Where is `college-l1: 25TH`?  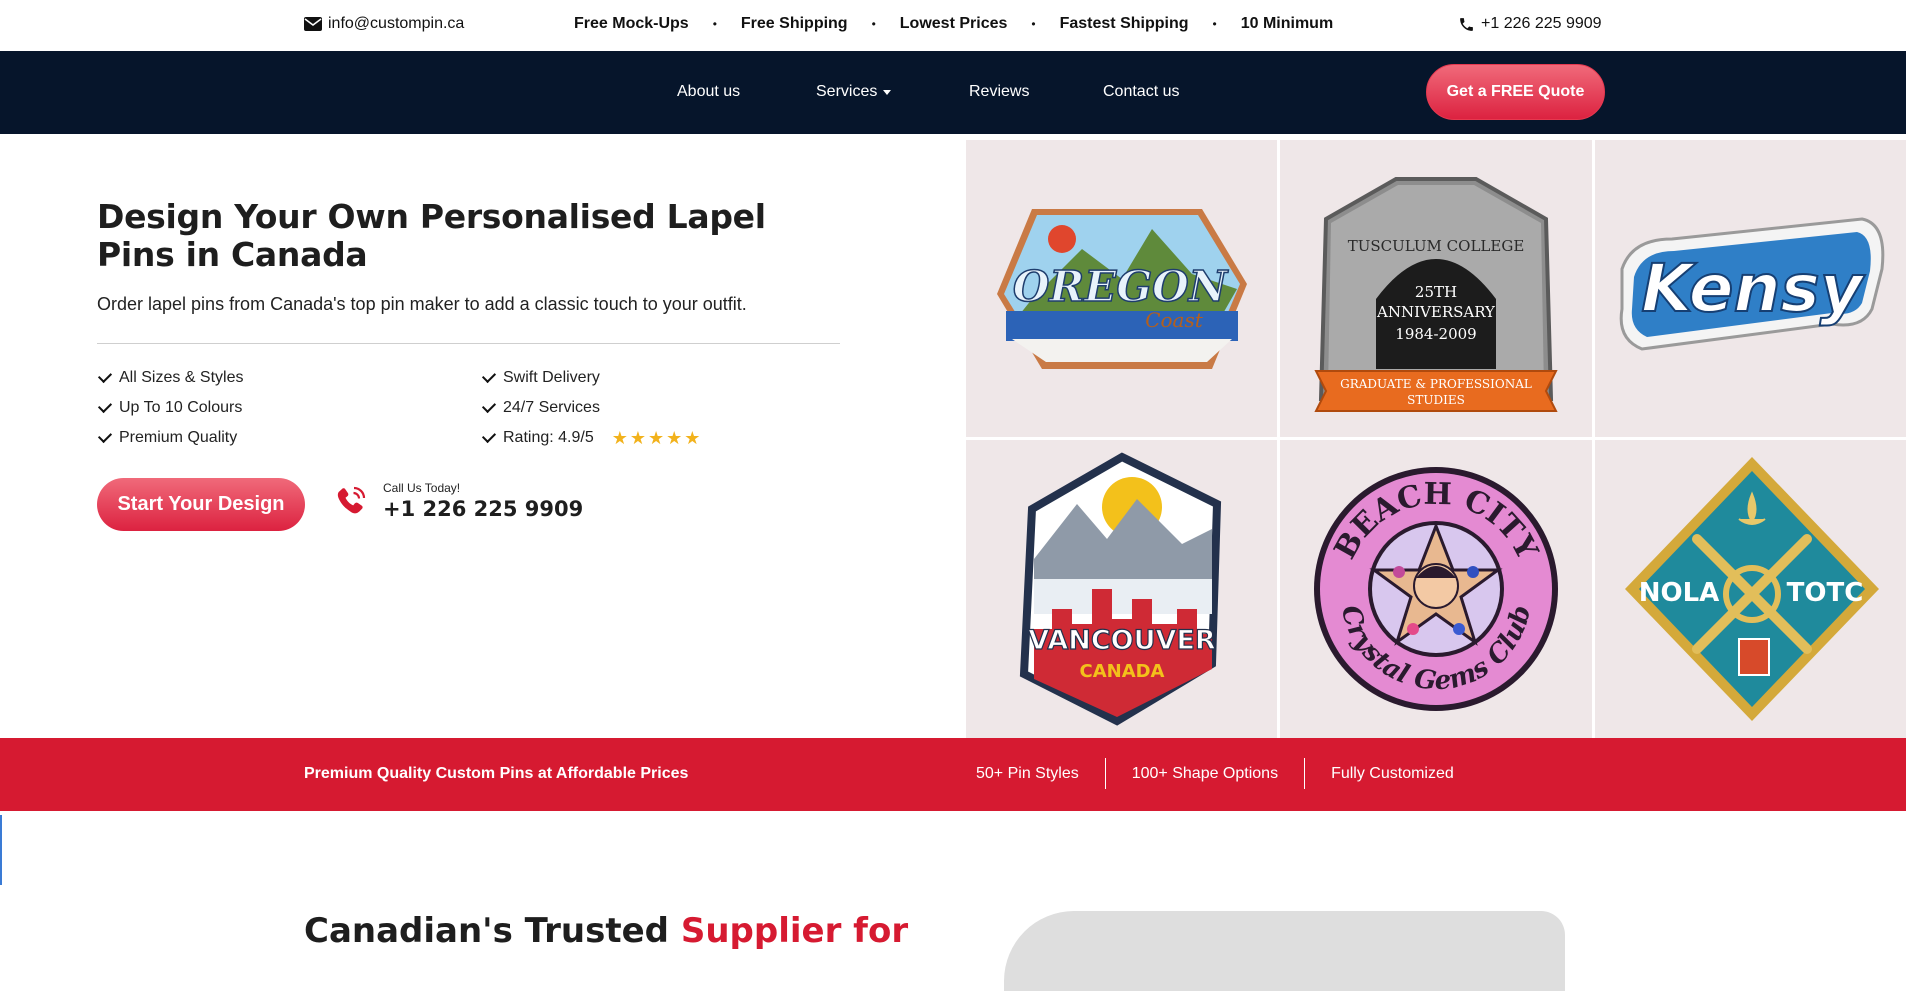 college-l1: 25TH is located at coordinates (1436, 292).